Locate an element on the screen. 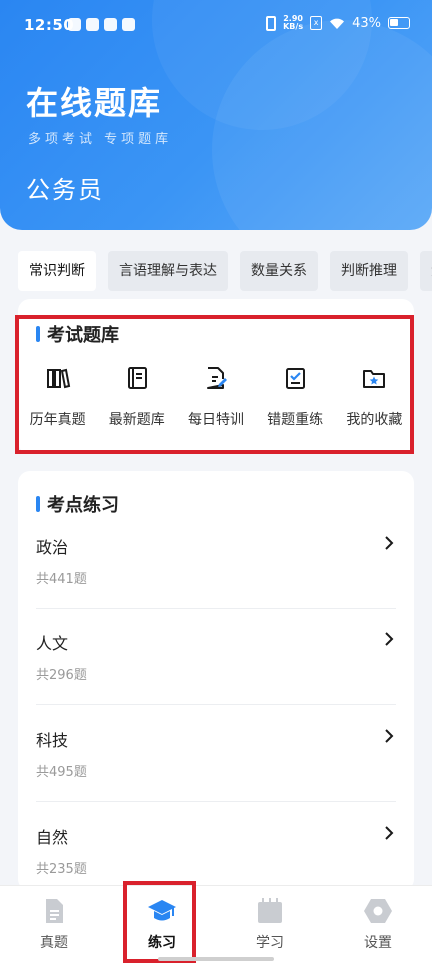 The image size is (432, 964). topic-name: 科技 is located at coordinates (52, 740).